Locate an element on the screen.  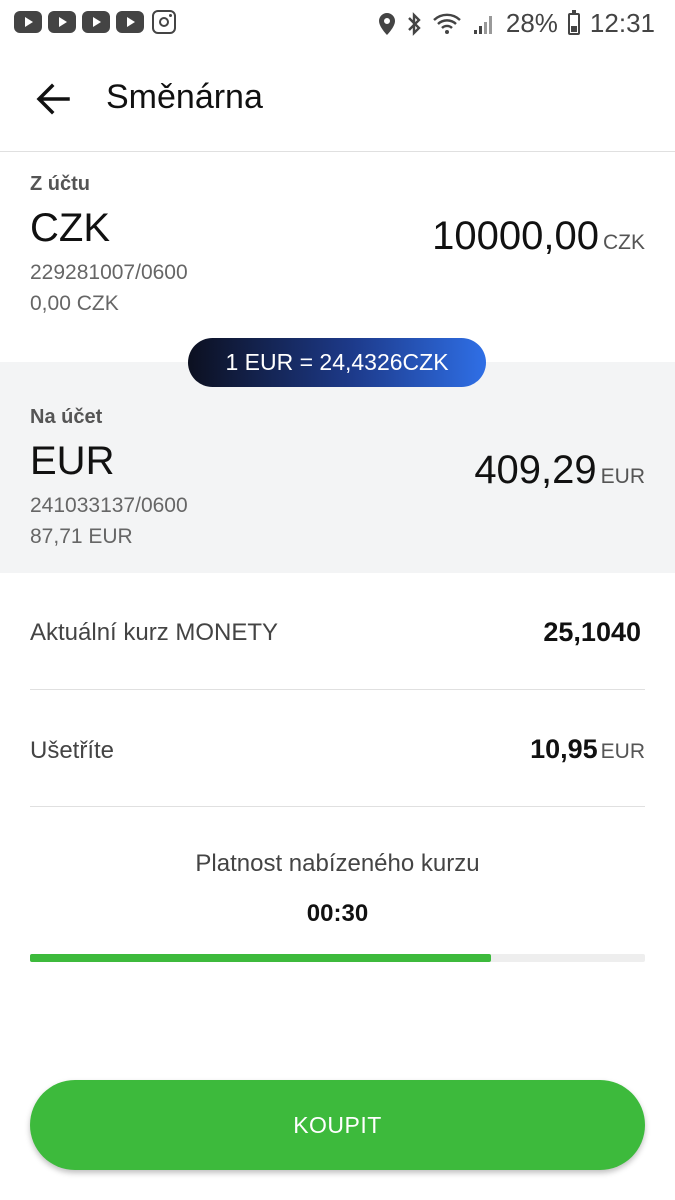
to-amount-unit: EUR is located at coordinates (622, 476).